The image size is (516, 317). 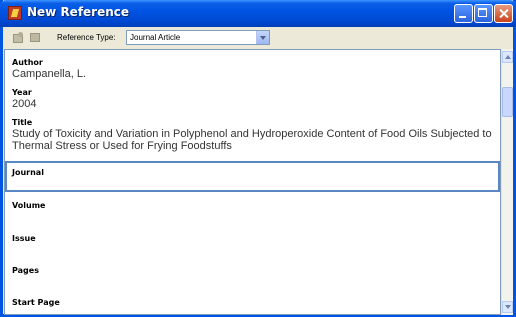 What do you see at coordinates (252, 176) in the screenshot?
I see `journal-field: Journal` at bounding box center [252, 176].